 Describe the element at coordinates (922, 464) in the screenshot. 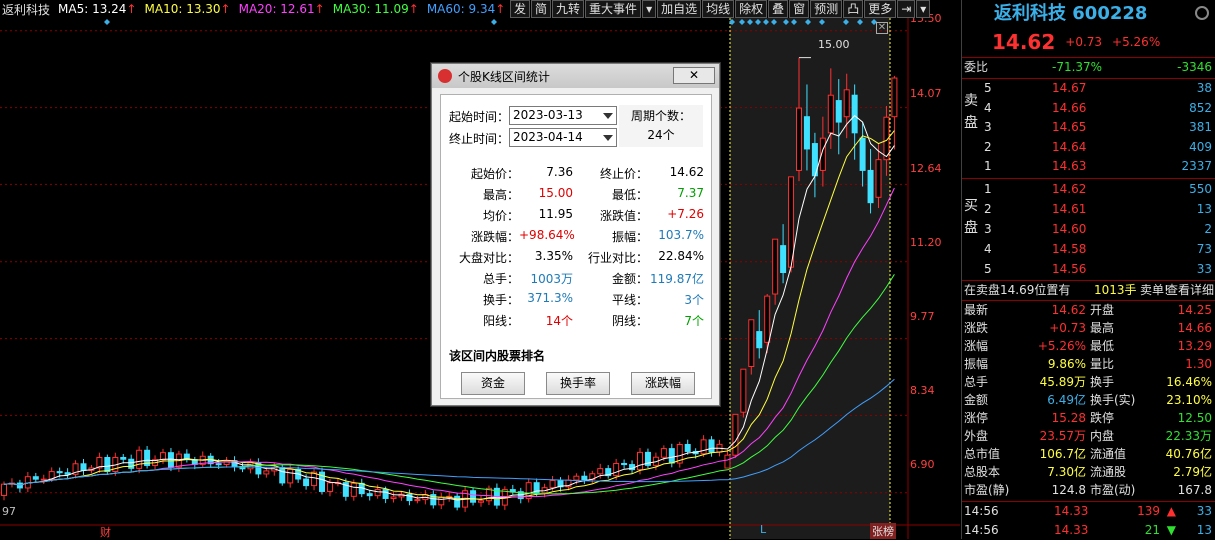

I see `y-tick-label: 6.90` at that location.